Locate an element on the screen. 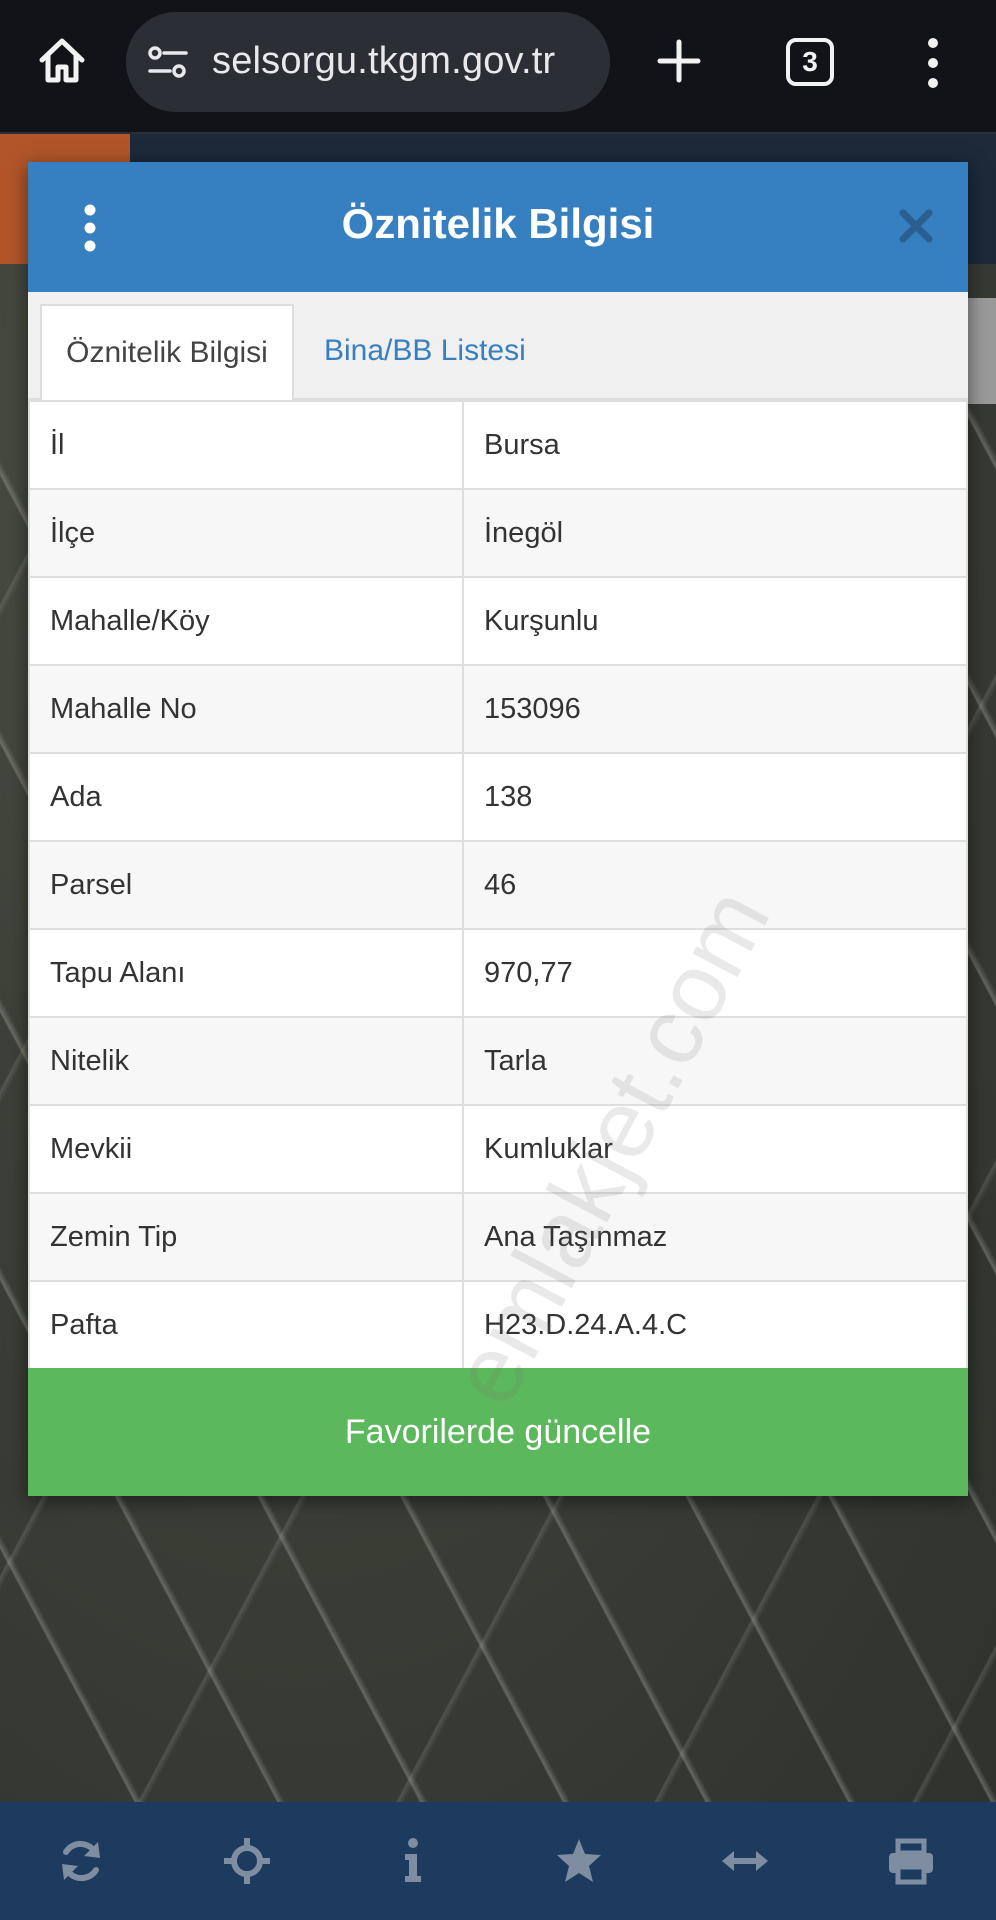 The width and height of the screenshot is (996, 1920). table-row: İl Bursa is located at coordinates (498, 445).